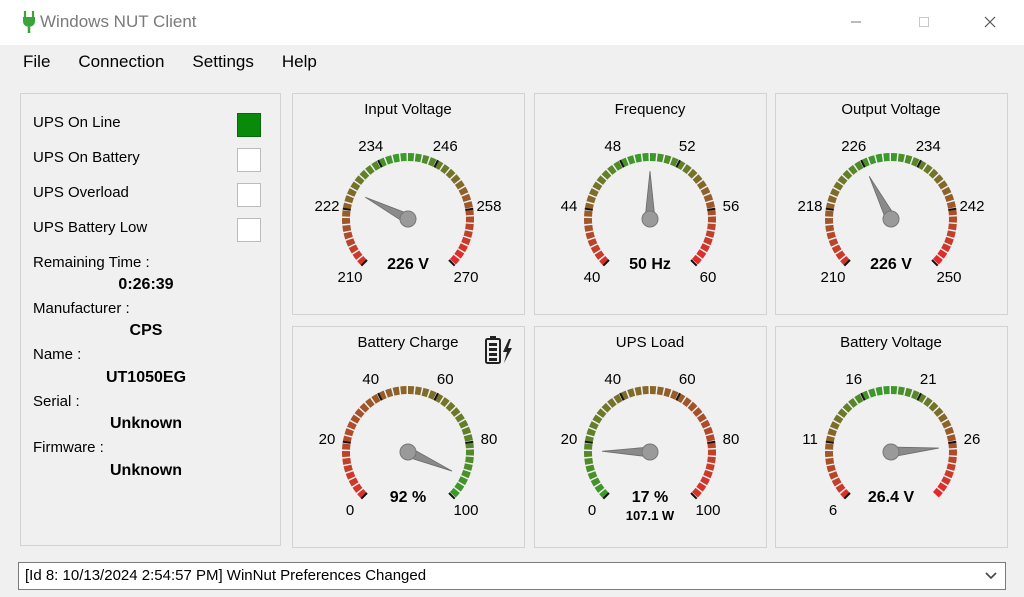 The width and height of the screenshot is (1024, 597). I want to click on remaining-time-label: Remaining Time :, so click(91, 262).